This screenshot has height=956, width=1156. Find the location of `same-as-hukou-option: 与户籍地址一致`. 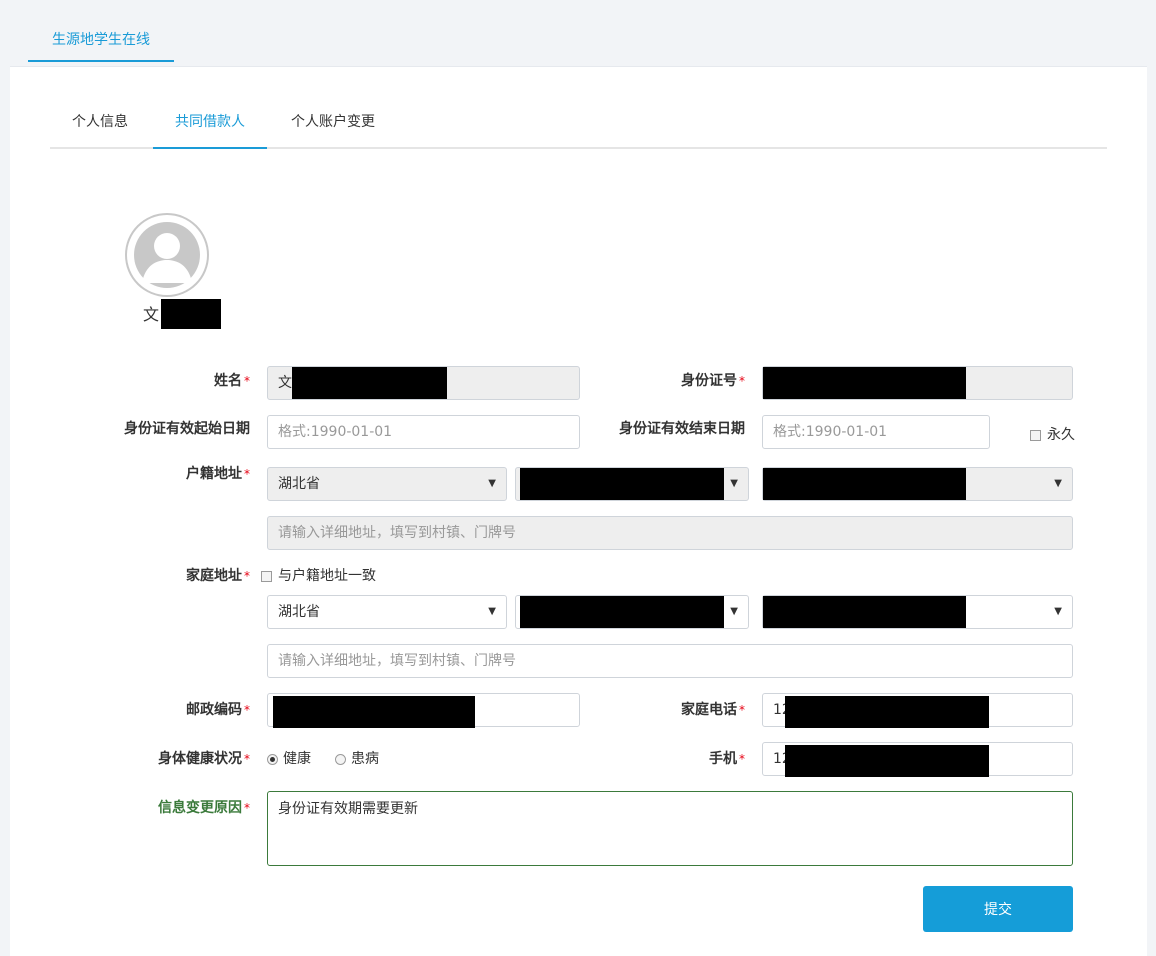

same-as-hukou-option: 与户籍地址一致 is located at coordinates (318, 576).